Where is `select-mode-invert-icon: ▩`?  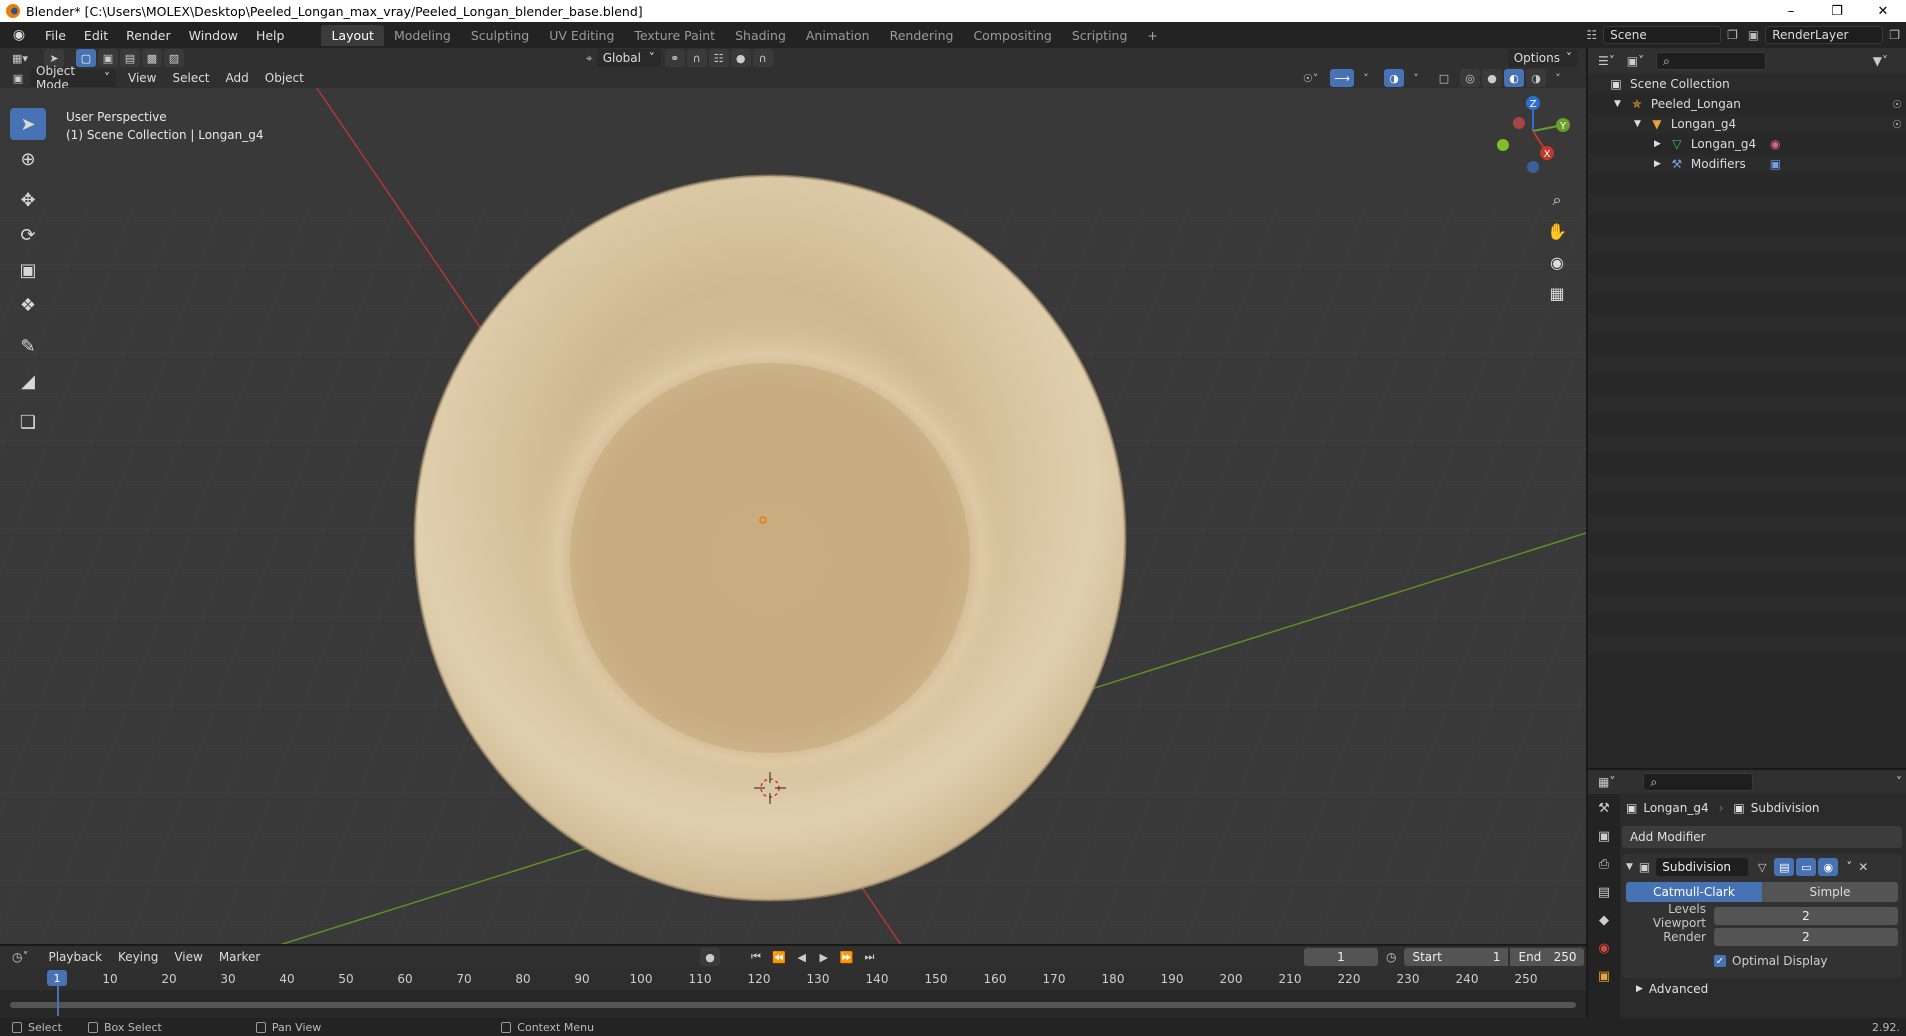 select-mode-invert-icon: ▩ is located at coordinates (151, 58).